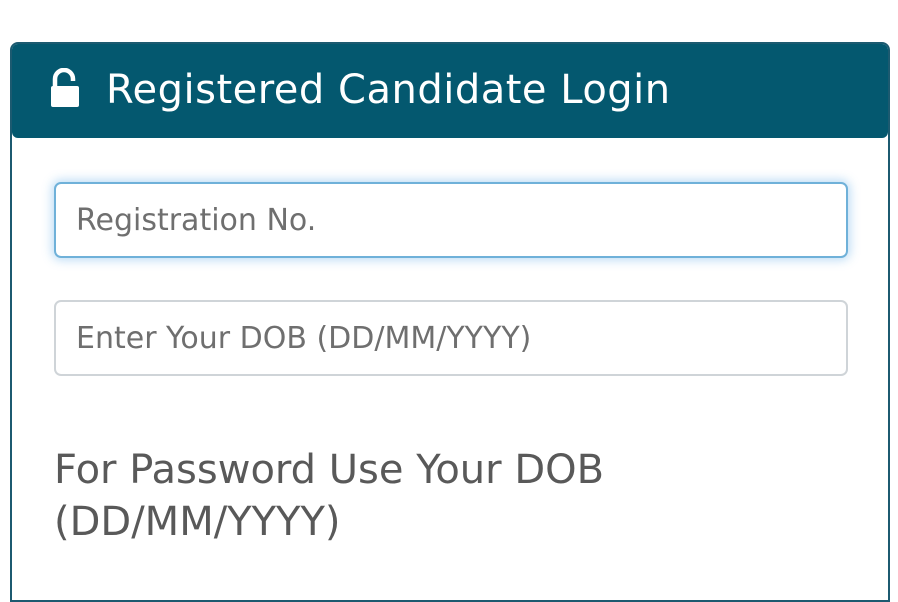 The image size is (898, 602). I want to click on unlock-icon, so click(65, 87).